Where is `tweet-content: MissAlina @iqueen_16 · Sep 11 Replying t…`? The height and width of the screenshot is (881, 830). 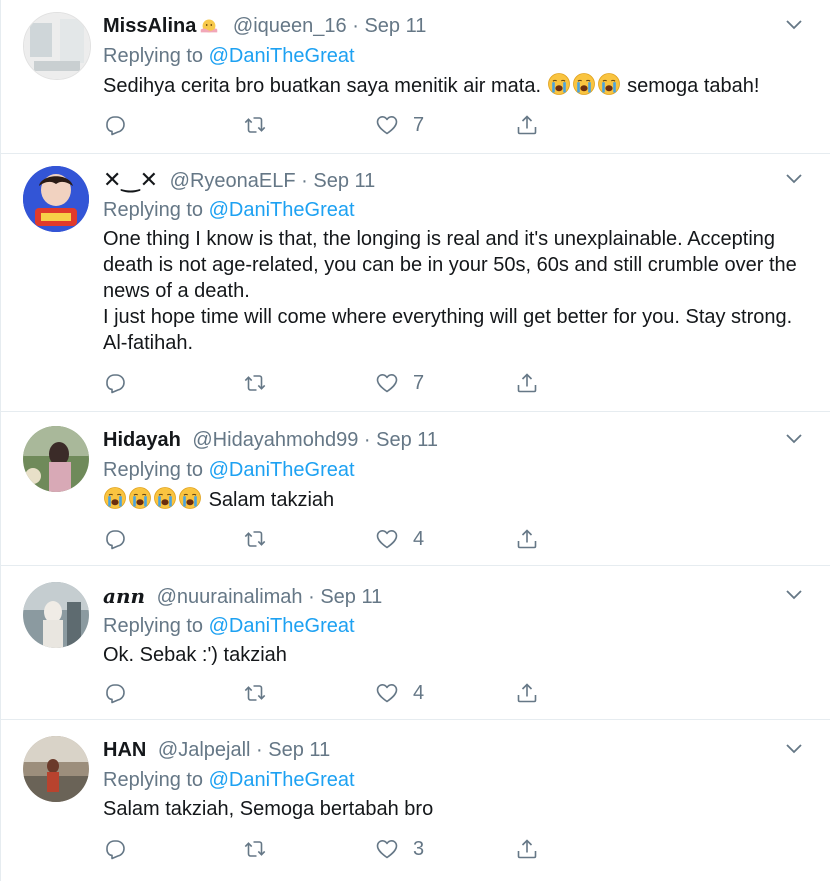
tweet-content: MissAlina @iqueen_16 · Sep 11 Replying t… is located at coordinates (454, 55).